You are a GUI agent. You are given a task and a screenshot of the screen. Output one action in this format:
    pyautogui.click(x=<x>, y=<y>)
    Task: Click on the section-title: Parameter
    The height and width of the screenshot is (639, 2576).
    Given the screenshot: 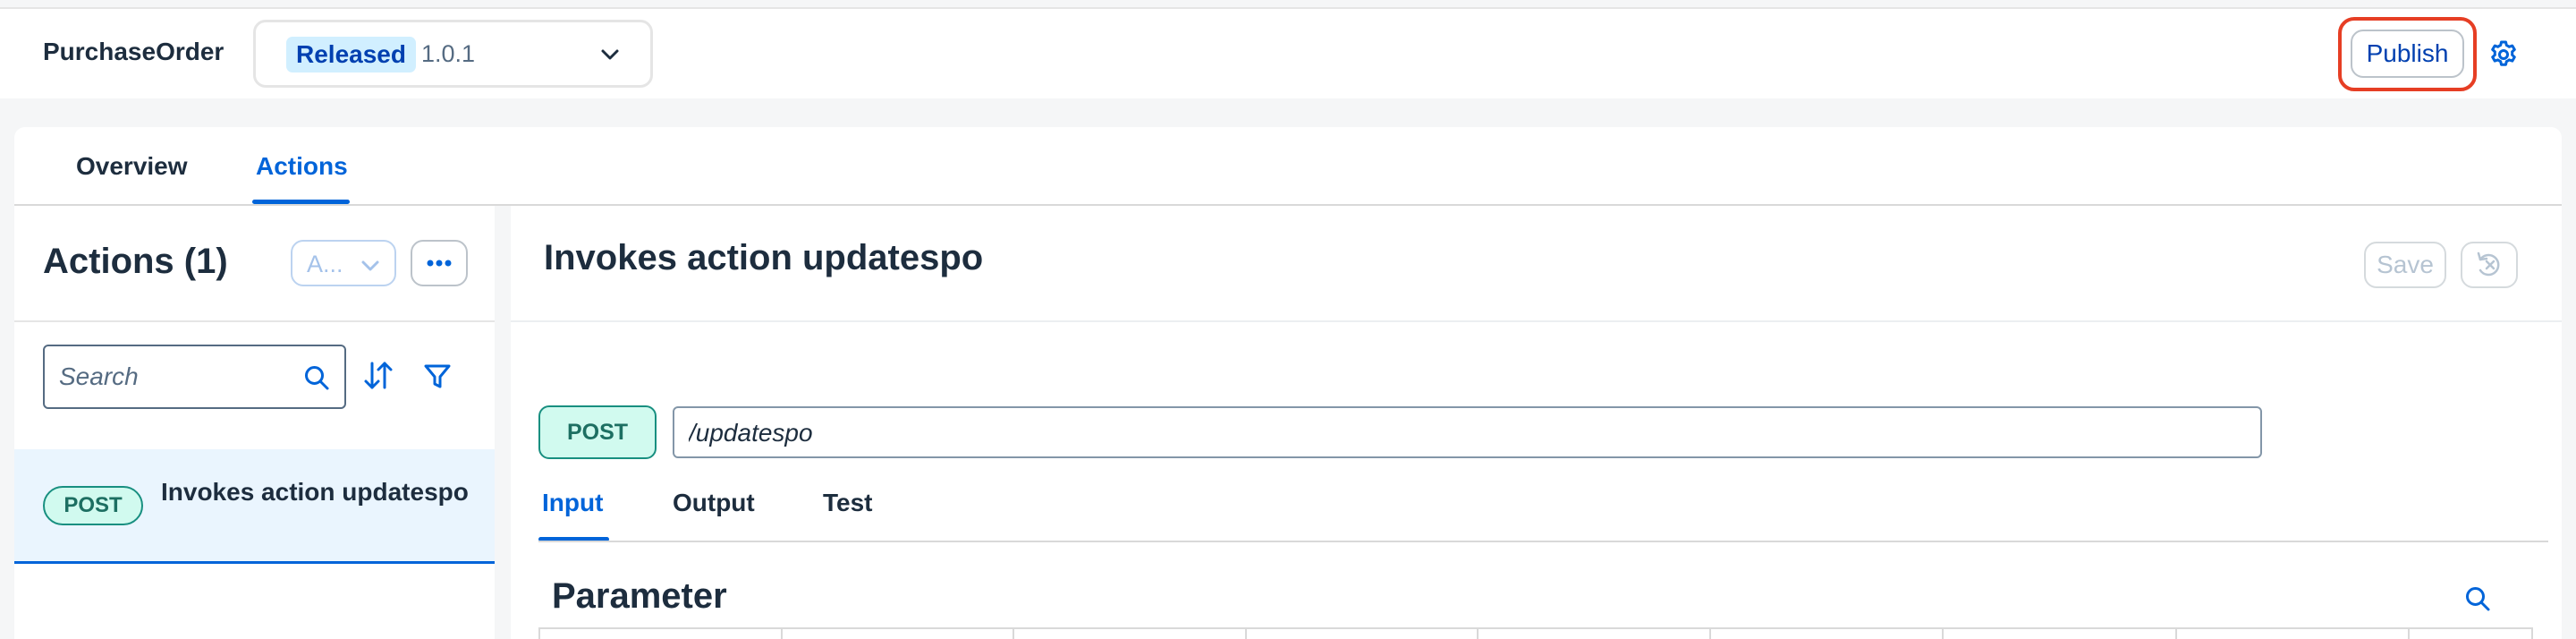 What is the action you would take?
    pyautogui.click(x=639, y=596)
    